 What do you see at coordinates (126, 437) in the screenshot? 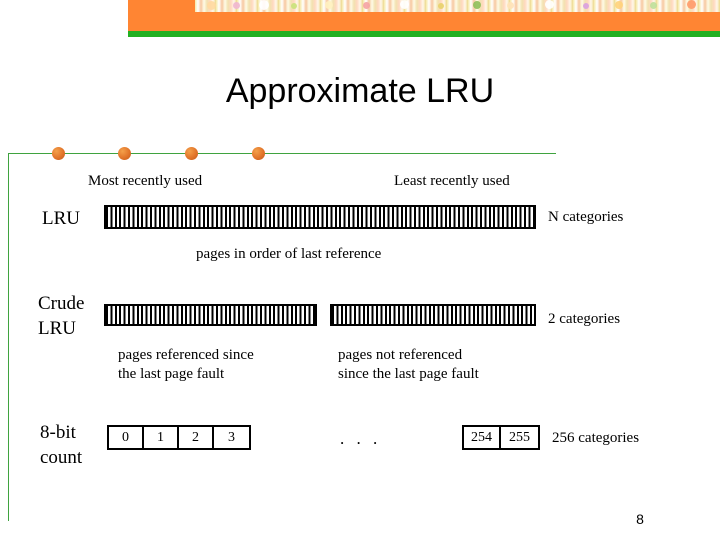
I see `count-cell-0: 0` at bounding box center [126, 437].